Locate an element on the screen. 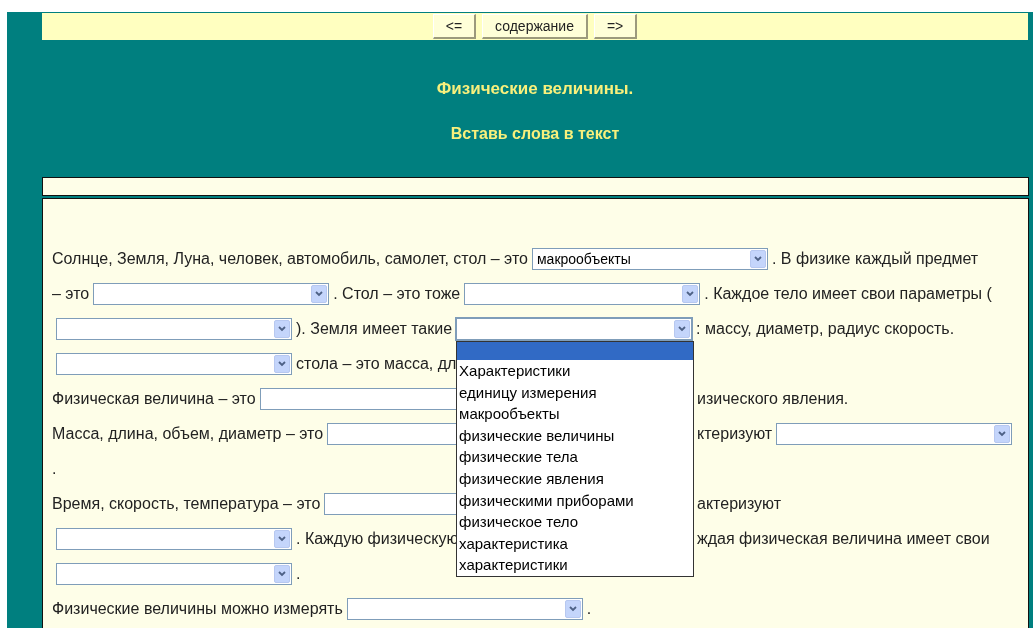 This screenshot has height=628, width=1033. sentence-text: Масса, длина, объем, диаметр – это is located at coordinates (188, 434).